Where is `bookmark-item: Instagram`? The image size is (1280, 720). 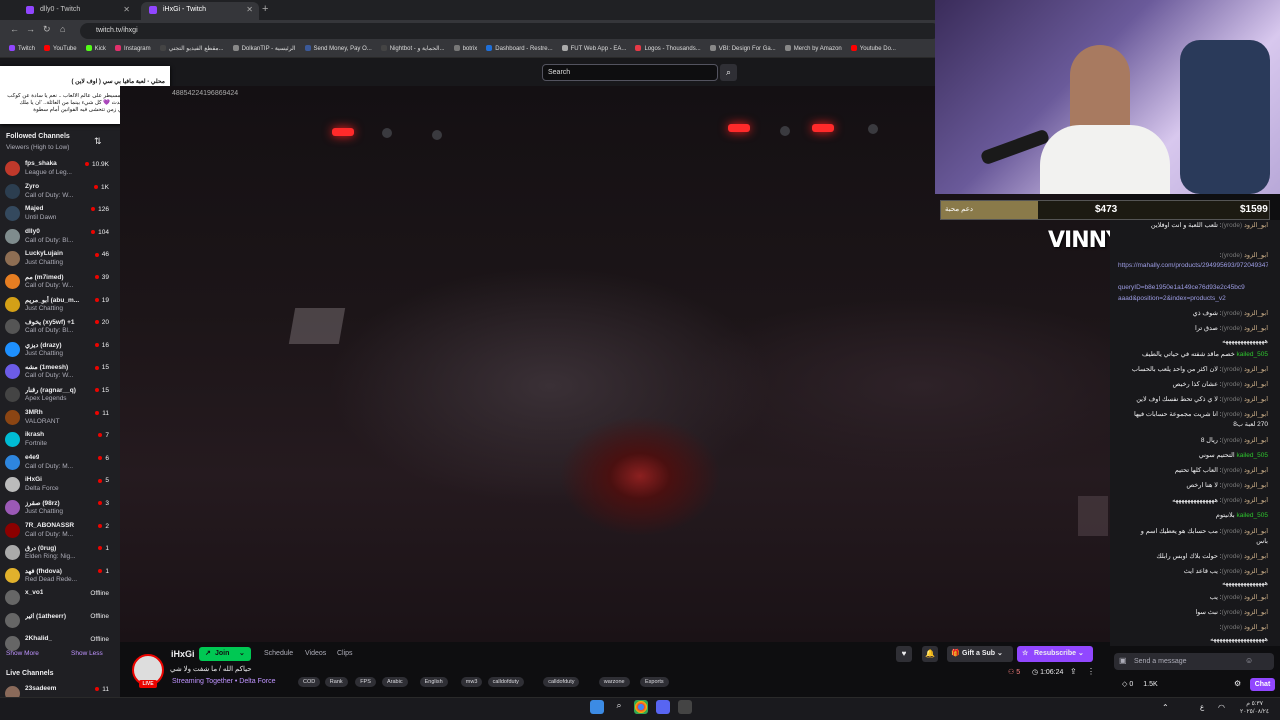 bookmark-item: Instagram is located at coordinates (132, 49).